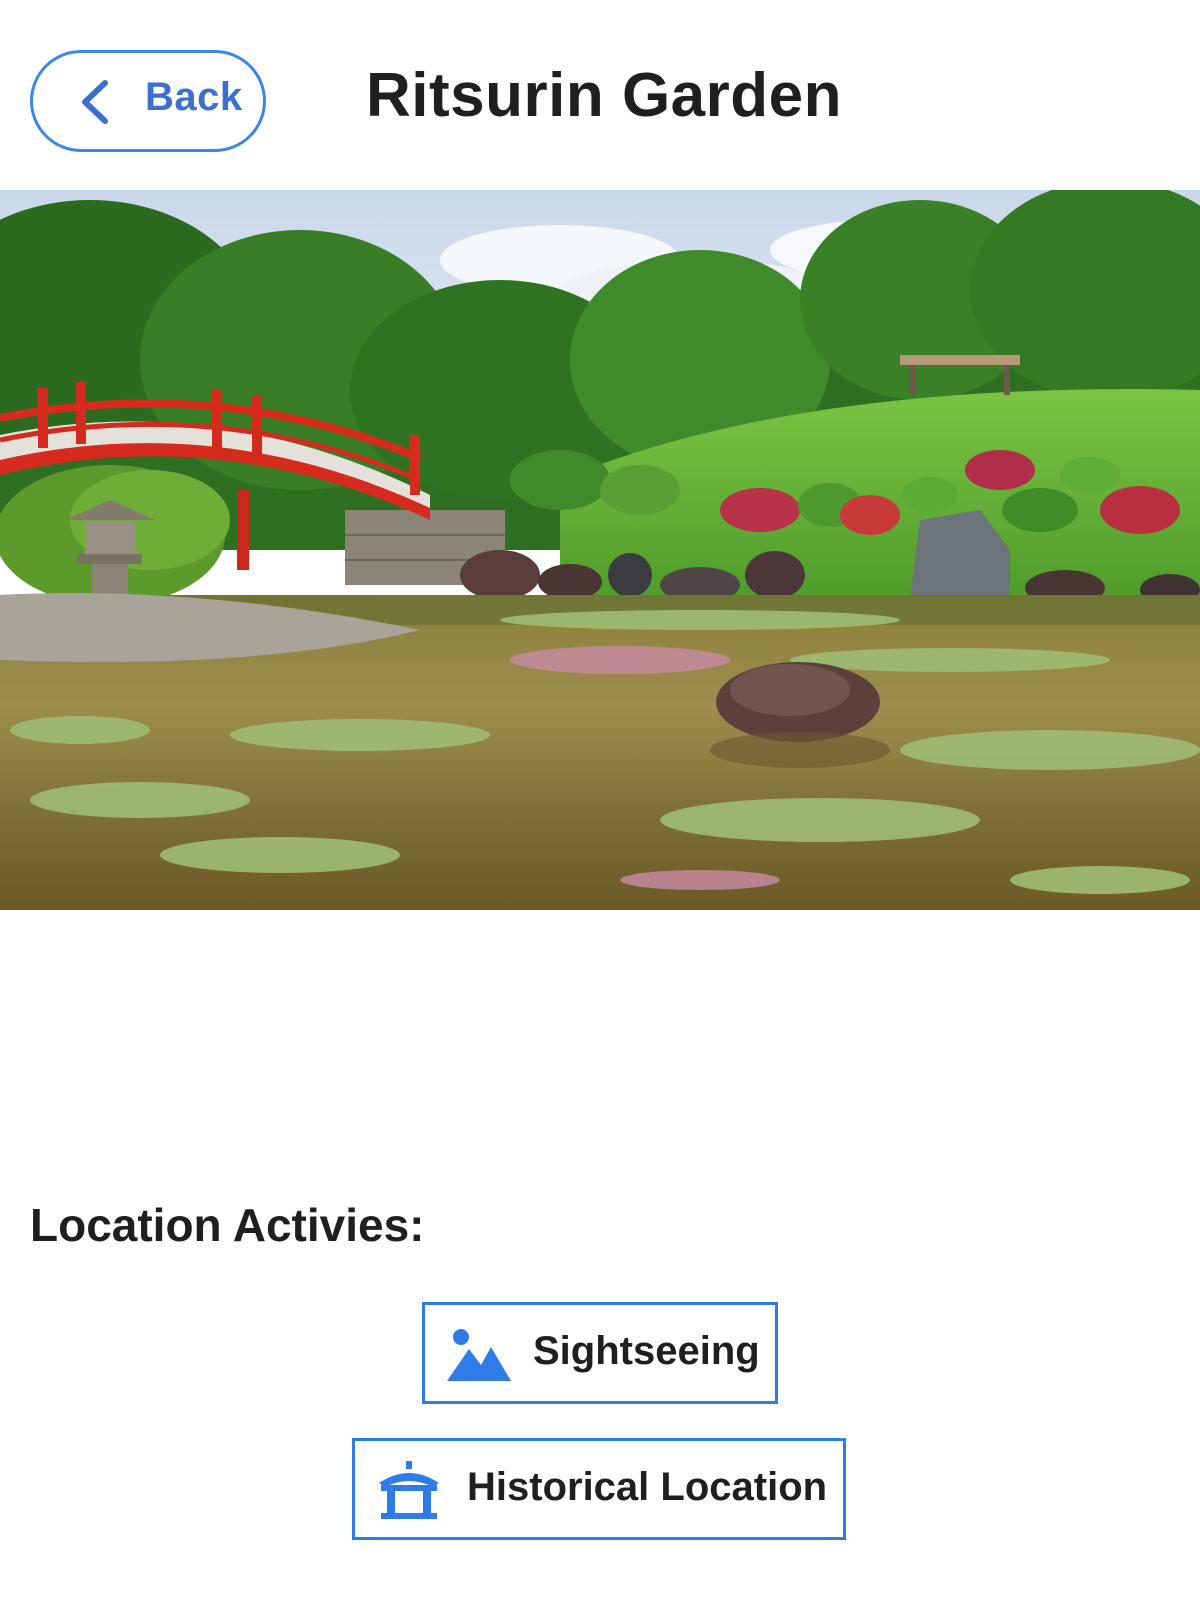 This screenshot has height=1600, width=1200. I want to click on back-button: Back, so click(148, 101).